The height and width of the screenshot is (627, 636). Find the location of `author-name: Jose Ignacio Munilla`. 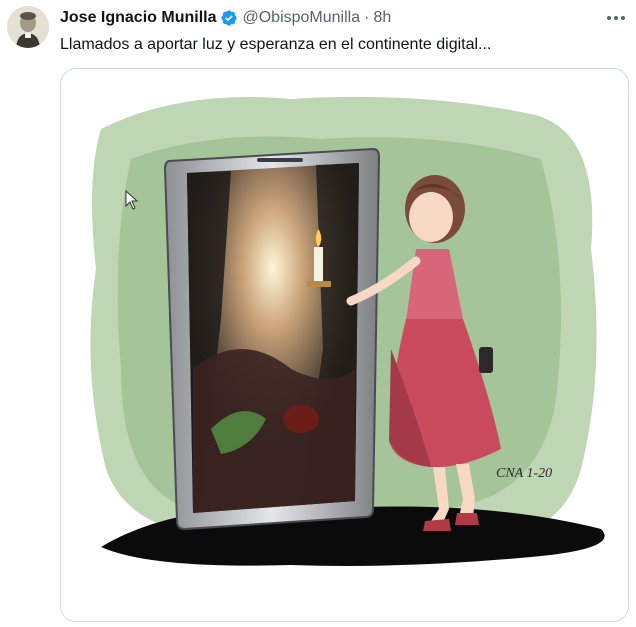

author-name: Jose Ignacio Munilla is located at coordinates (138, 18).